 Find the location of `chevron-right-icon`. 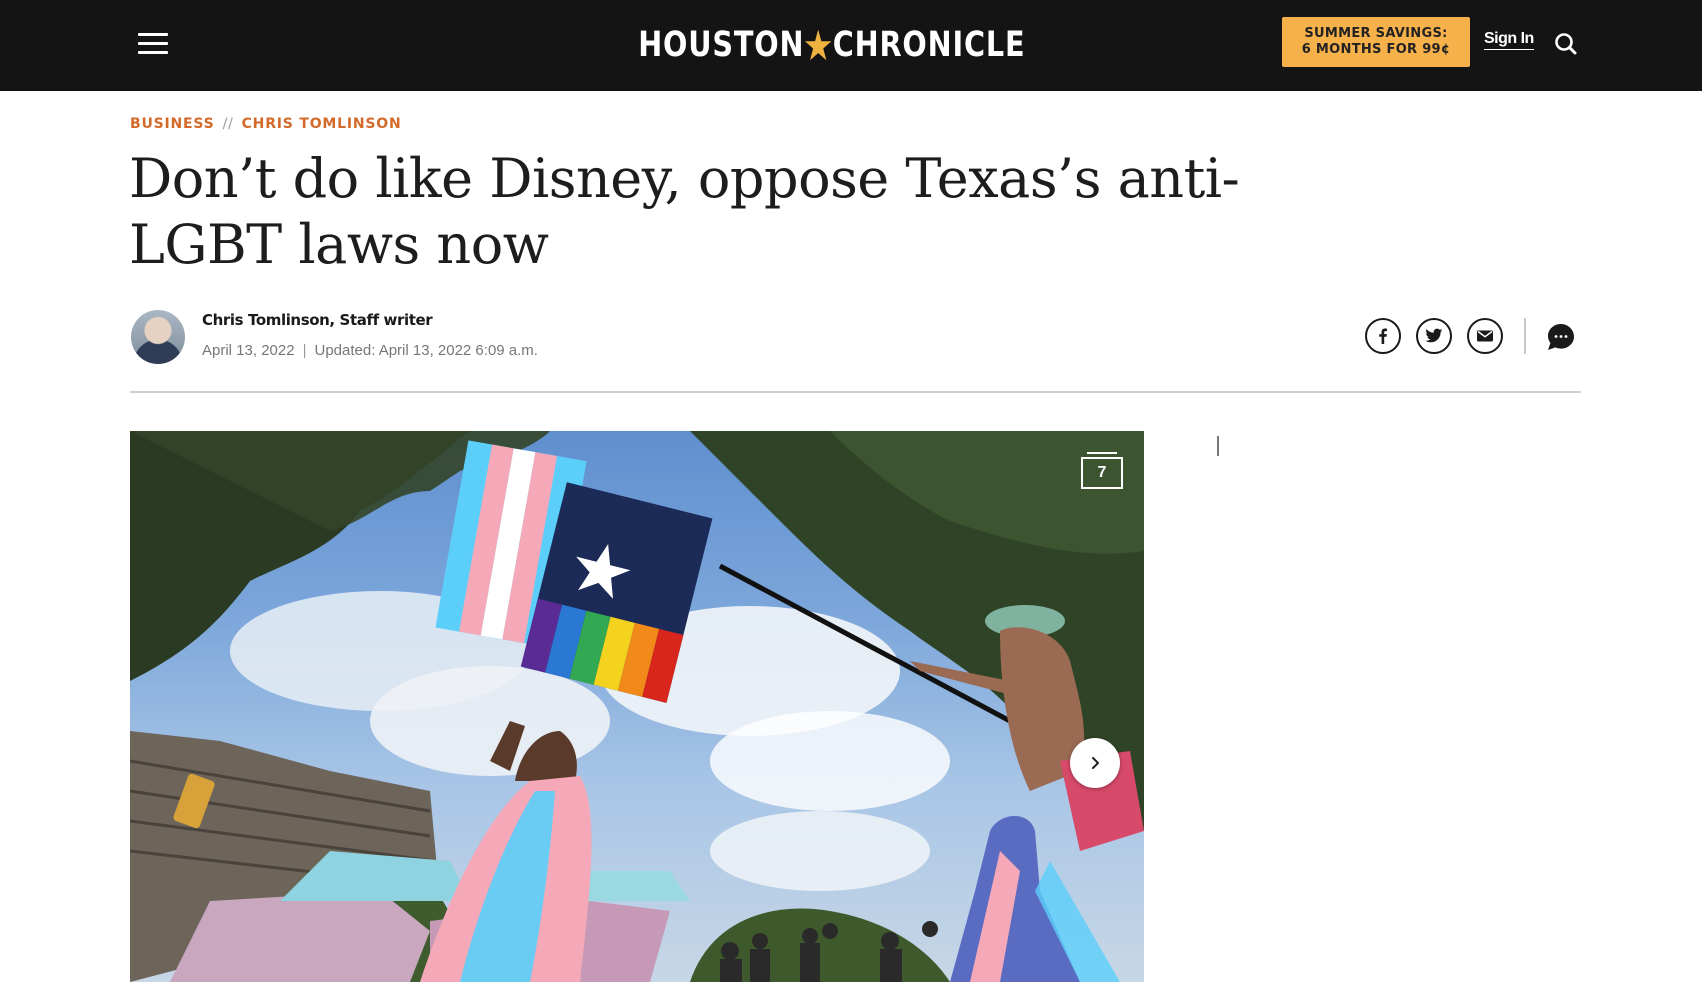

chevron-right-icon is located at coordinates (1095, 763).